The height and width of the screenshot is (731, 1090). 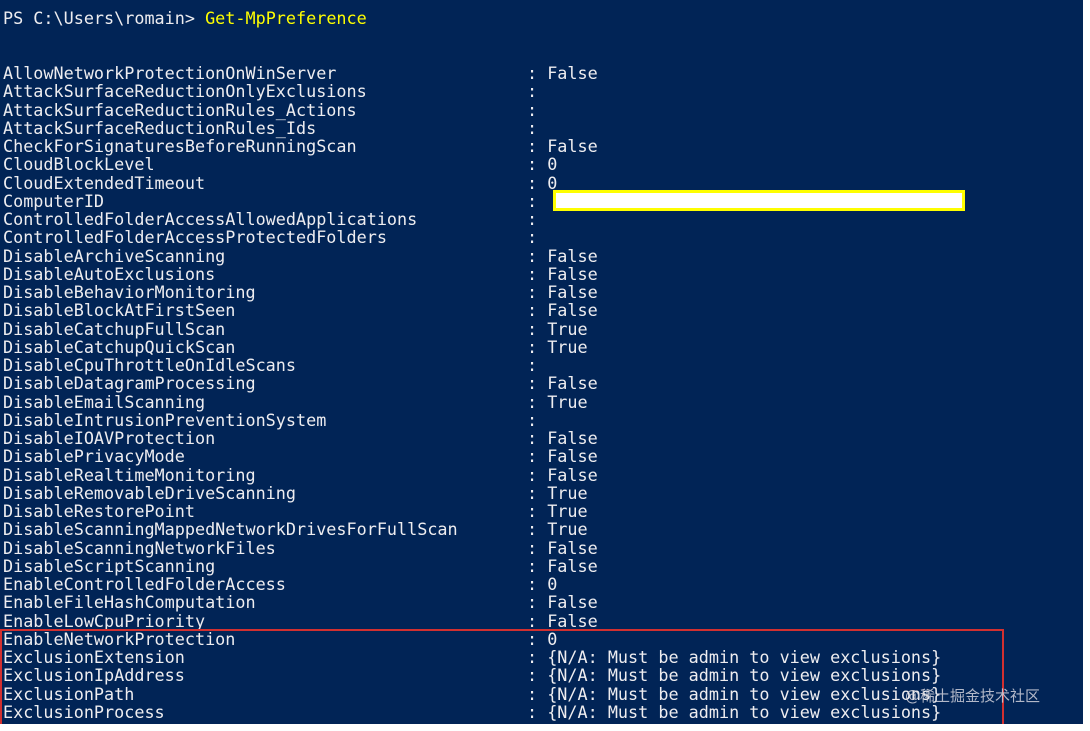 I want to click on property-name: DisableRealtimeMonitoring, so click(x=129, y=474).